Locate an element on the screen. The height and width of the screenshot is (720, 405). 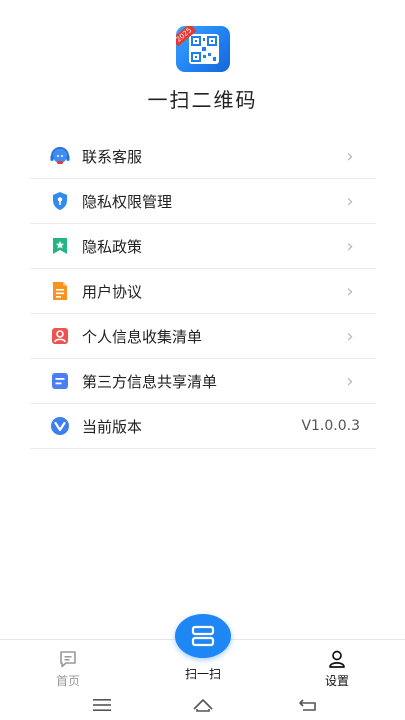
menu-item-user-agreement: 用户协议 › is located at coordinates (203, 291).